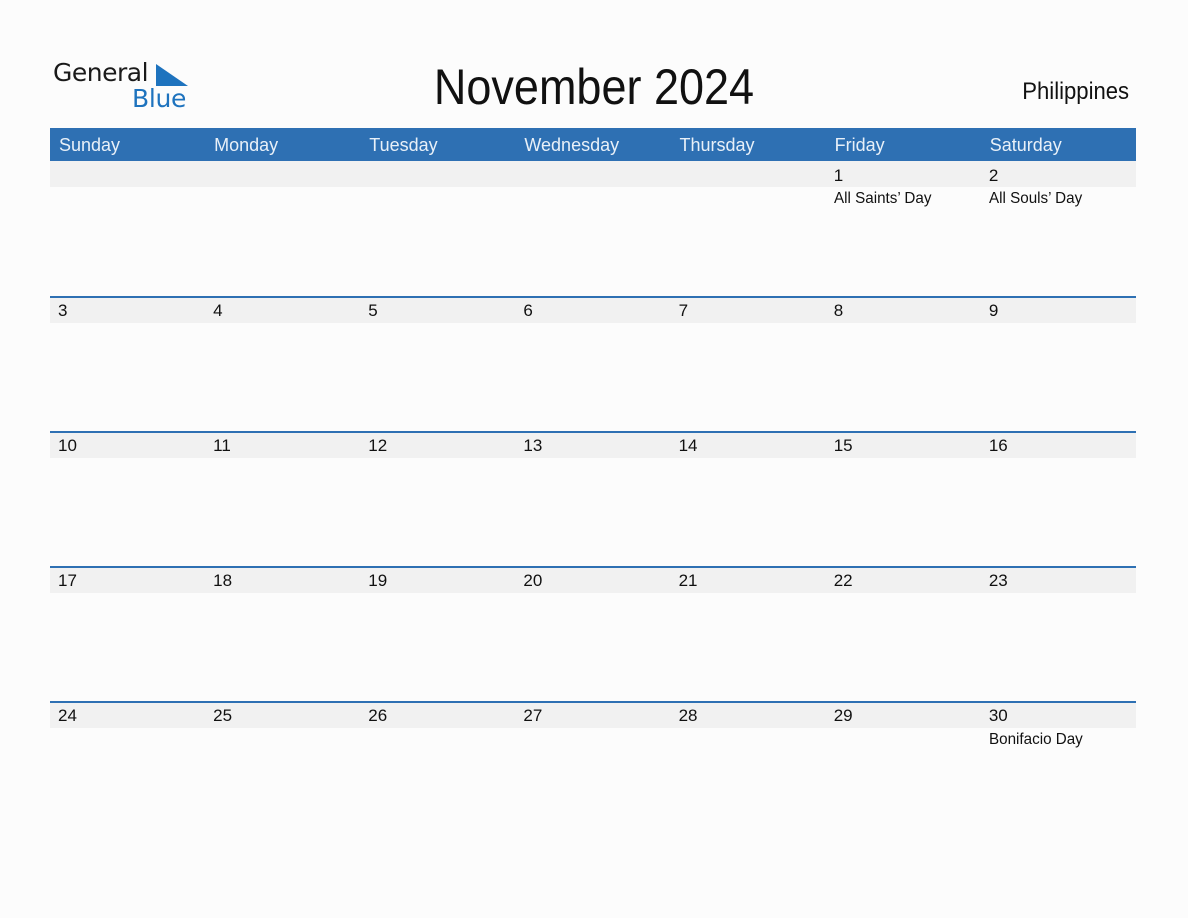 The image size is (1188, 918). I want to click on day-number: 2, so click(993, 175).